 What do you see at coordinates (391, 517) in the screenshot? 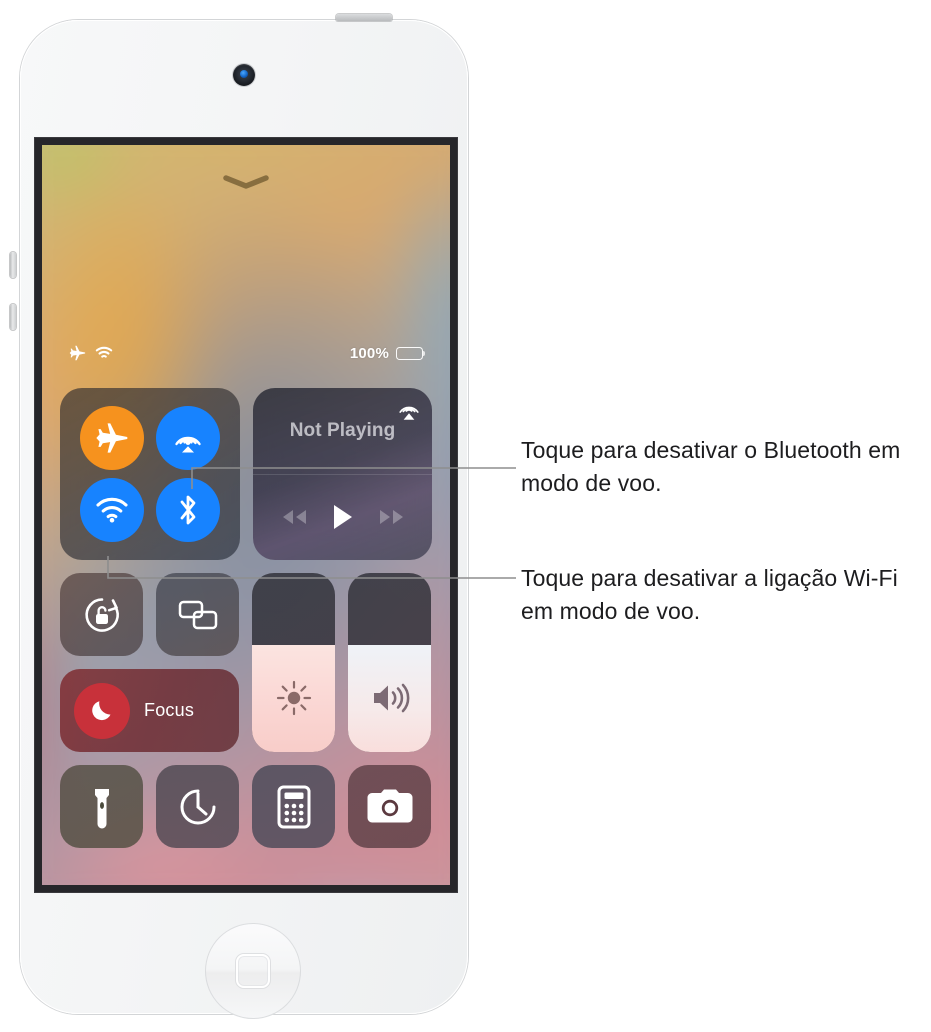
I see `fast-forward-icon` at bounding box center [391, 517].